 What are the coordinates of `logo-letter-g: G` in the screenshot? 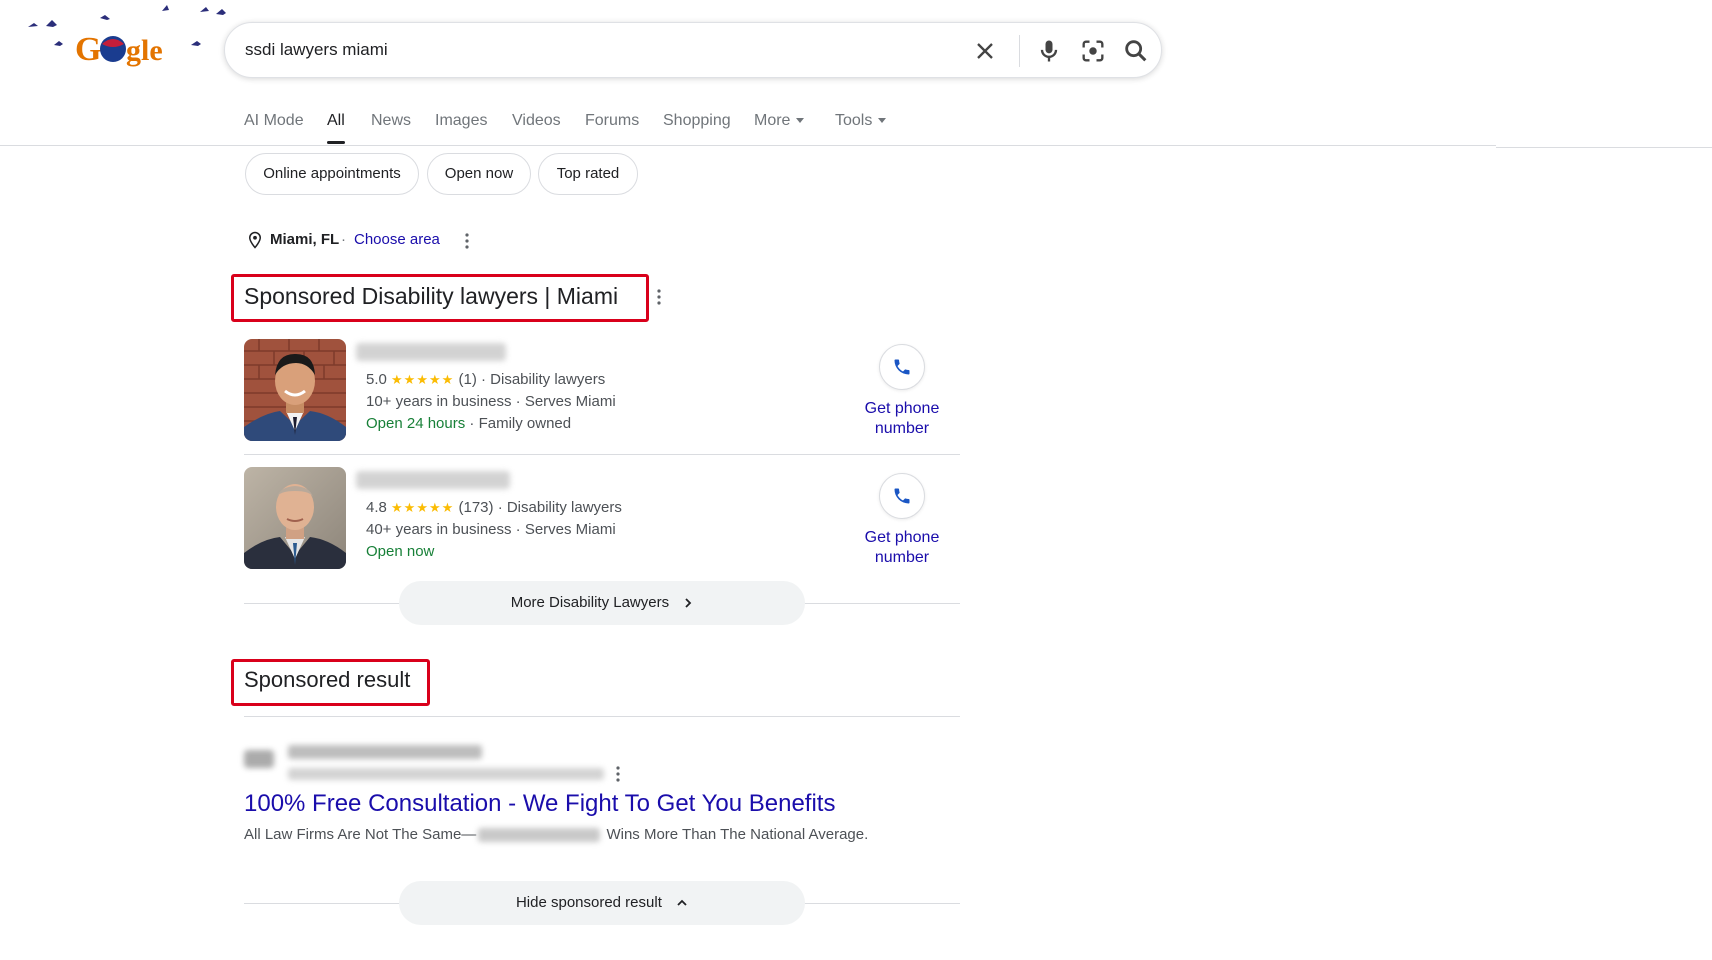 It's located at (88, 49).